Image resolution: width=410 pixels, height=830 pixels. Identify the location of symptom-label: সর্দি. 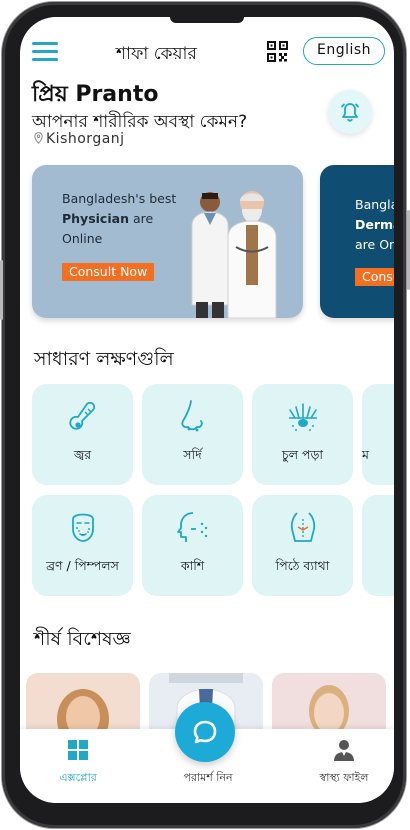
(192, 454).